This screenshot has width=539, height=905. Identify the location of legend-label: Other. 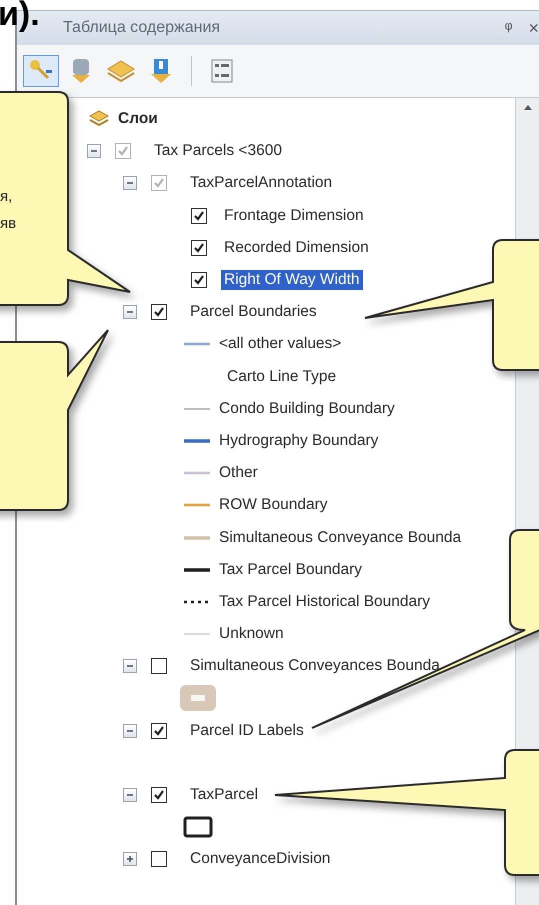
(239, 473).